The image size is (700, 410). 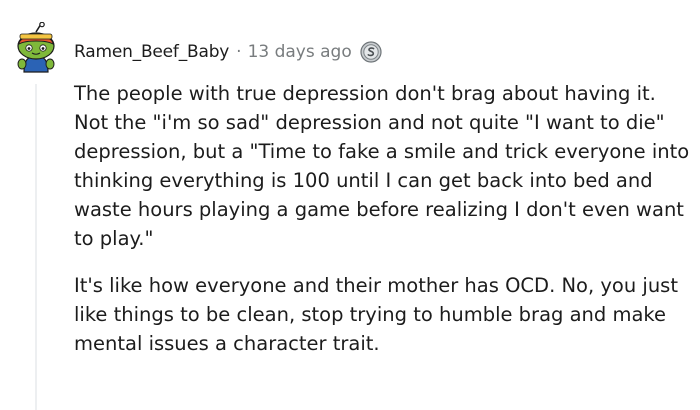 What do you see at coordinates (300, 52) in the screenshot?
I see `timestamp-link: 13 days ago` at bounding box center [300, 52].